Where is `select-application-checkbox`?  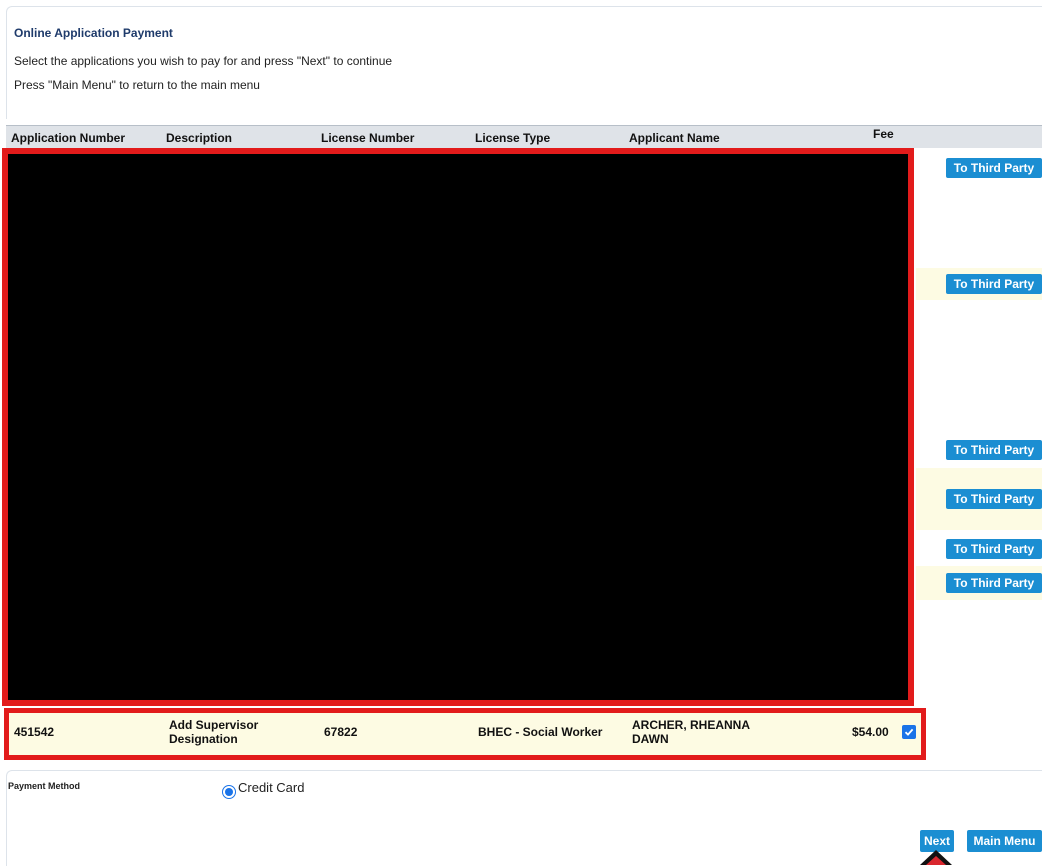
select-application-checkbox is located at coordinates (909, 732).